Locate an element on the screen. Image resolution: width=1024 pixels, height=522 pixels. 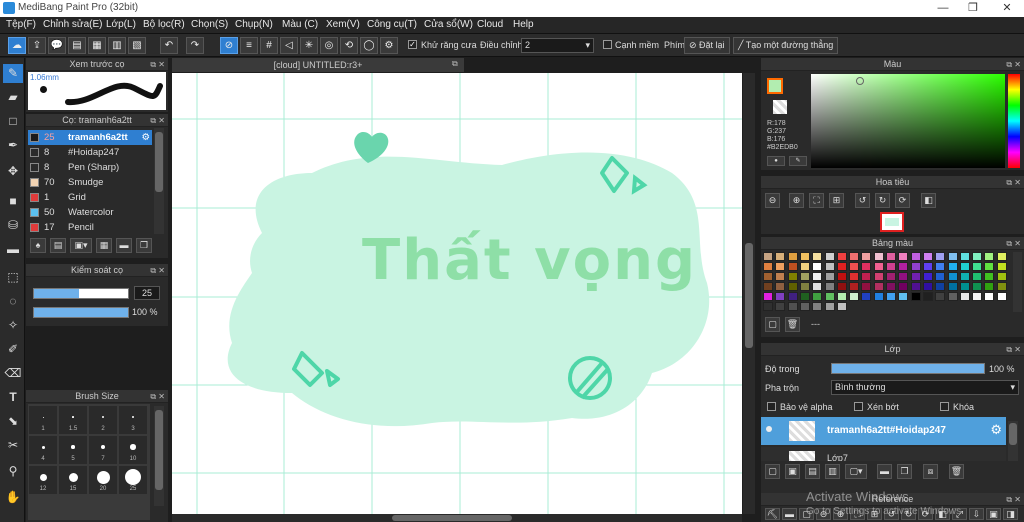
menu-select: Chọn(S) is located at coordinates (209, 24).